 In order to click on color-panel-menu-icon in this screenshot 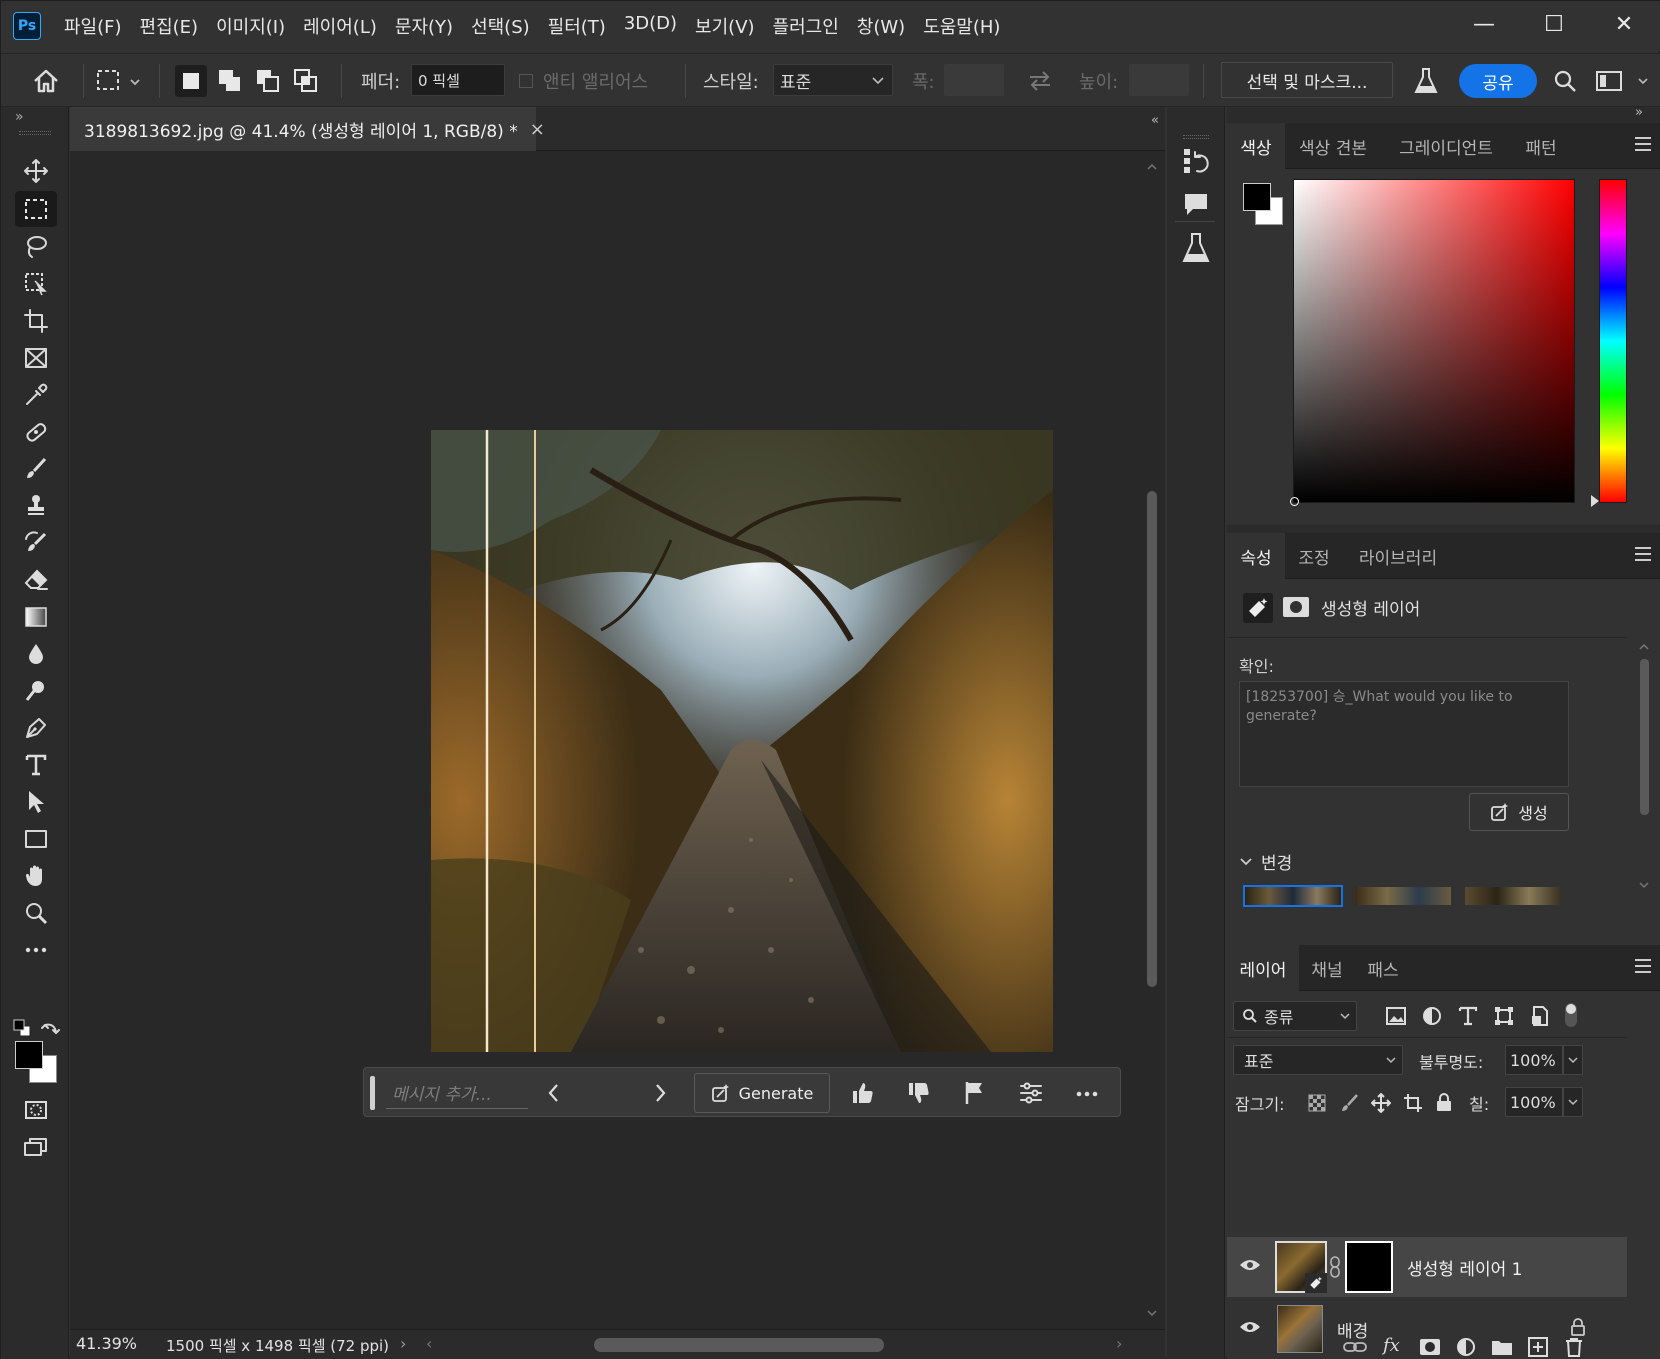, I will do `click(1643, 144)`.